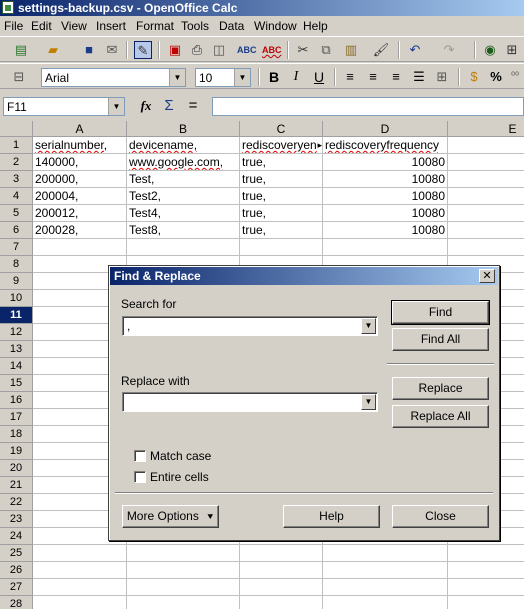 The width and height of the screenshot is (524, 609). I want to click on cell: 200004,, so click(80, 196).